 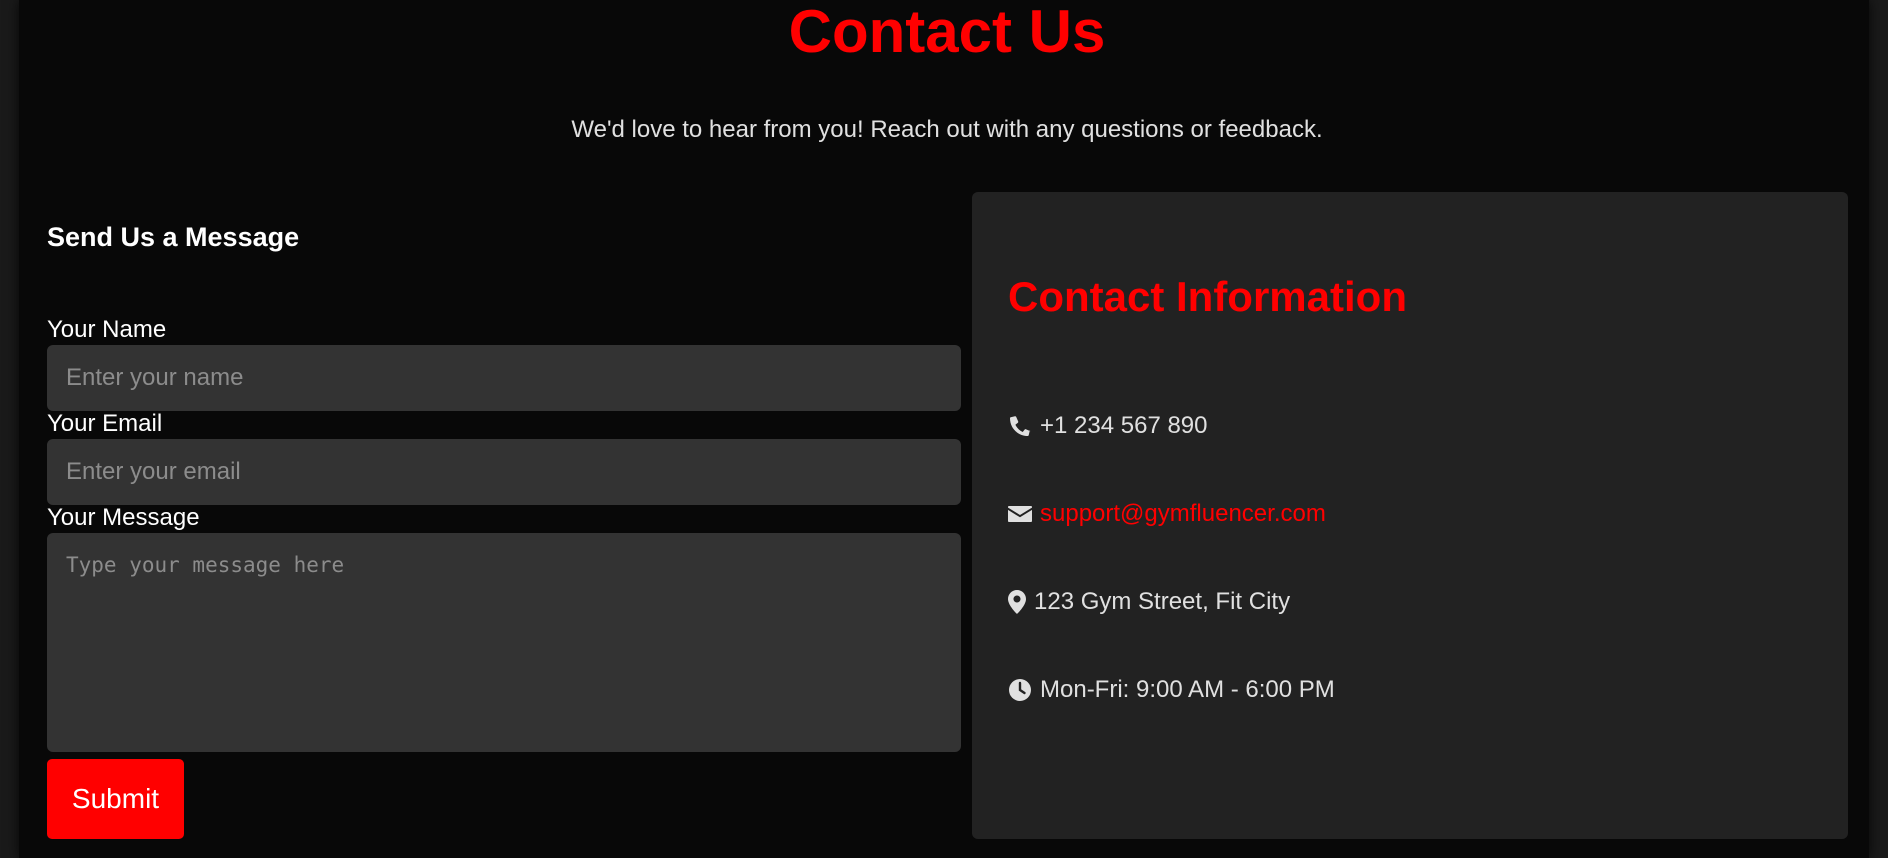 What do you see at coordinates (123, 517) in the screenshot?
I see `message-label: Your Message` at bounding box center [123, 517].